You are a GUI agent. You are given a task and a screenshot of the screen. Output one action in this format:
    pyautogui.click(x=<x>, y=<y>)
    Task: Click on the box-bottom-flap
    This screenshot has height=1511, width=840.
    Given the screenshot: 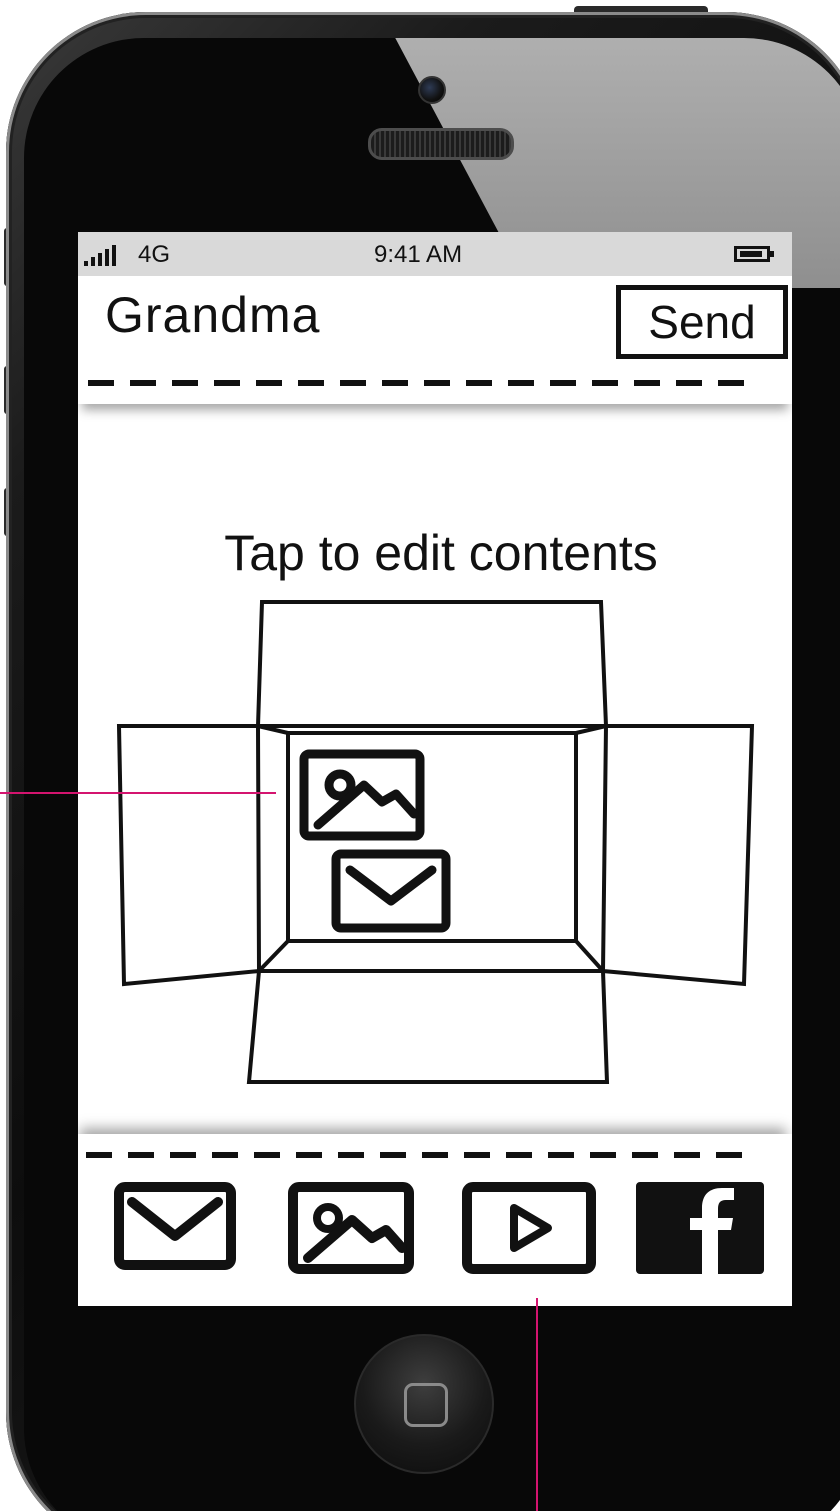 What is the action you would take?
    pyautogui.click(x=428, y=1026)
    